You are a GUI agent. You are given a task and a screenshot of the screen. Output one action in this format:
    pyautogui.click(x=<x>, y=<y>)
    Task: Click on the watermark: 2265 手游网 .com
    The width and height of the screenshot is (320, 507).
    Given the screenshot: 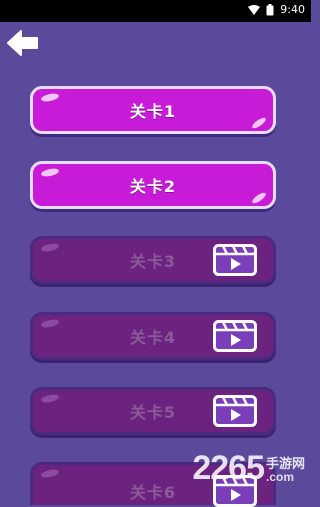 What is the action you would take?
    pyautogui.click(x=248, y=468)
    